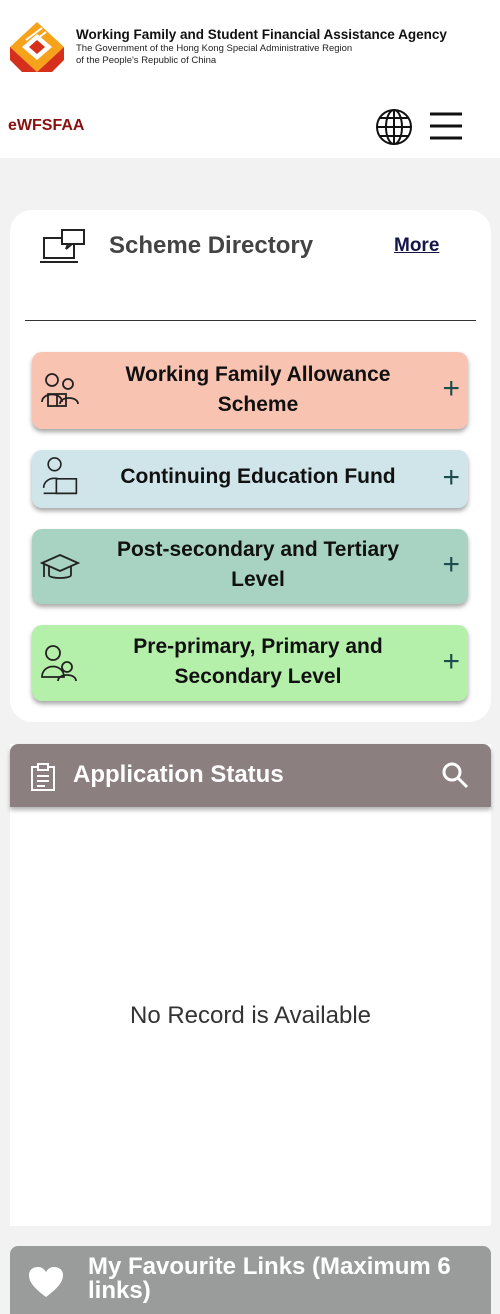 This screenshot has height=1314, width=500. I want to click on scheme-label: Continuing Education Fund, so click(258, 476).